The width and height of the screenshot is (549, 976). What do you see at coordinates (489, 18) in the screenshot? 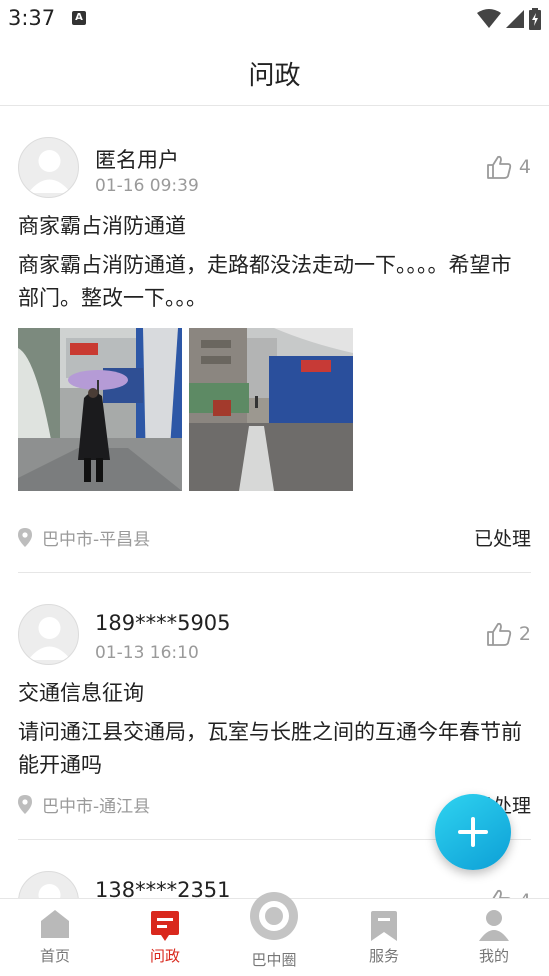
I see `wifi-icon` at bounding box center [489, 18].